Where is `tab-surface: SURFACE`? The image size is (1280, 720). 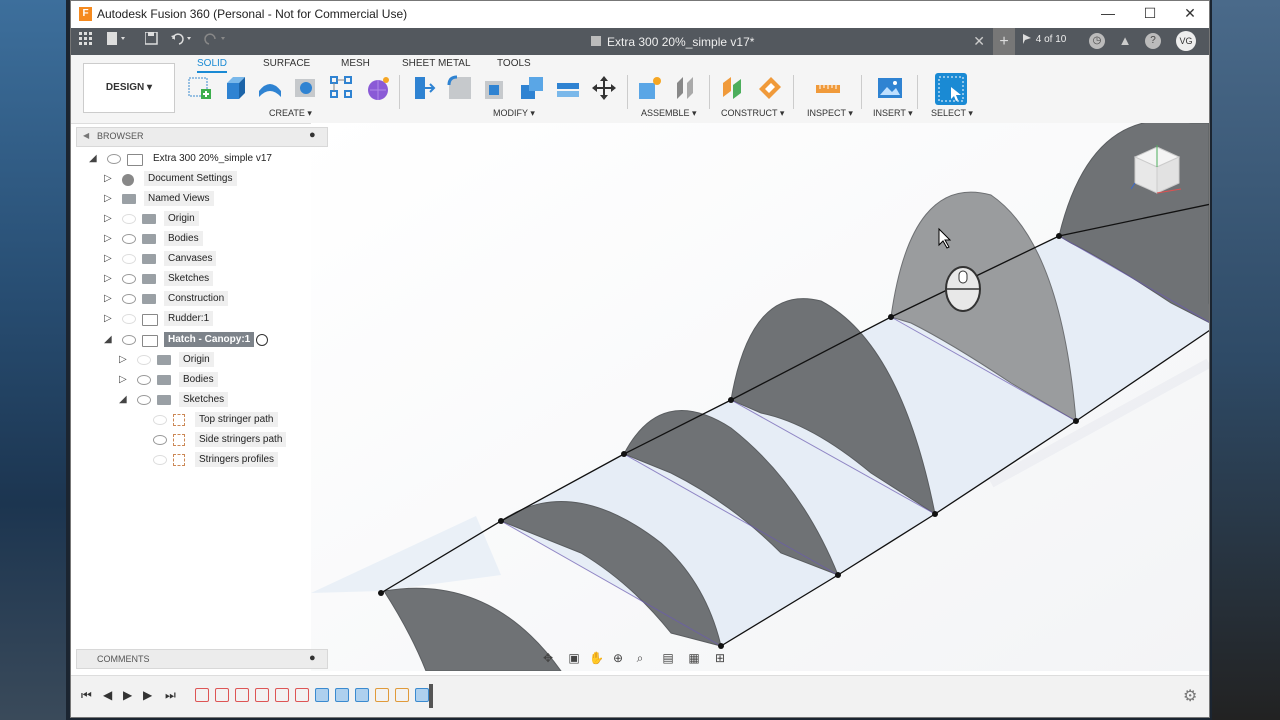 tab-surface: SURFACE is located at coordinates (286, 63).